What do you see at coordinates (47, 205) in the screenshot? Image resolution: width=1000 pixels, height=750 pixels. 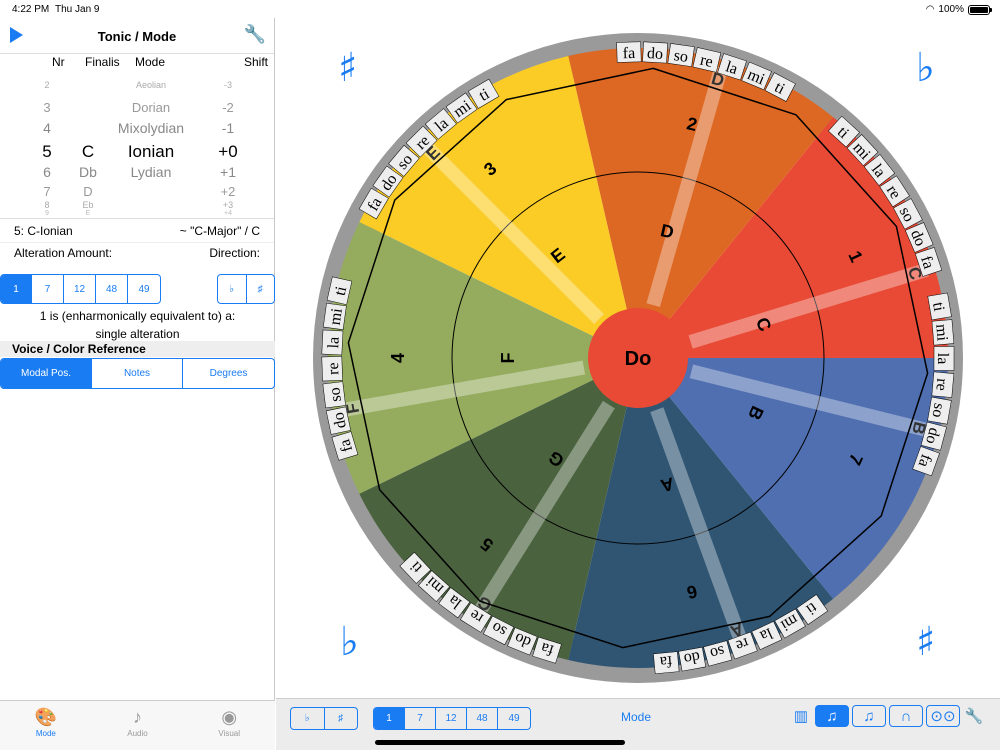 I see `picker-nr: 8` at bounding box center [47, 205].